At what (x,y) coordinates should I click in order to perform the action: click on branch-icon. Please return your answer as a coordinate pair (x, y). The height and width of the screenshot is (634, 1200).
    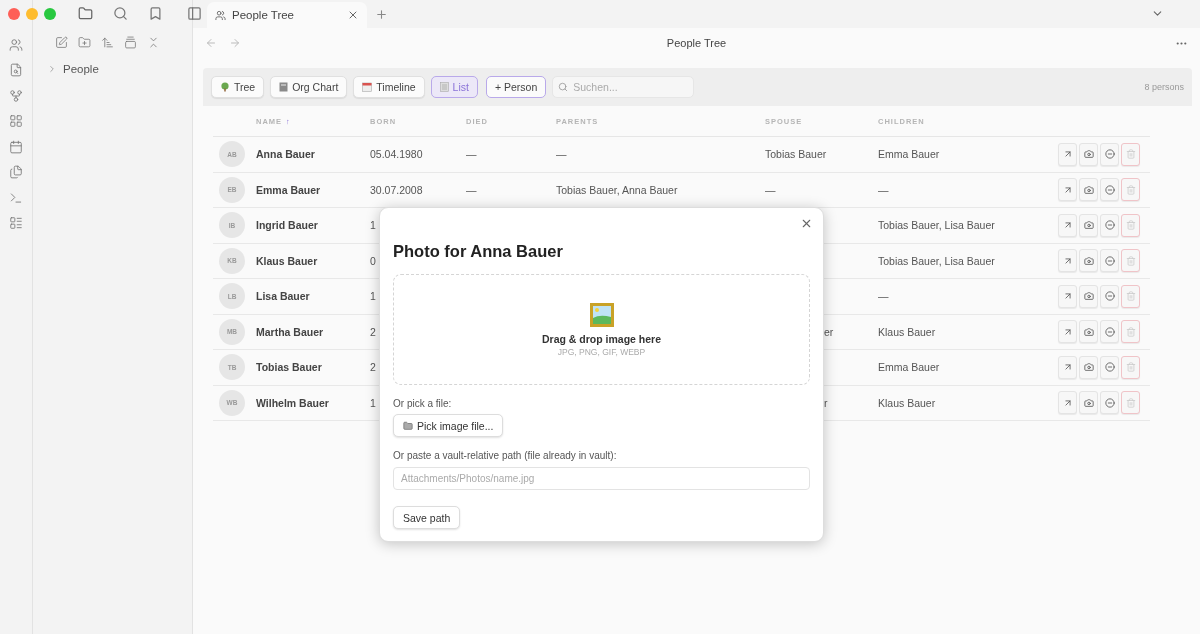
    Looking at the image, I should click on (16, 95).